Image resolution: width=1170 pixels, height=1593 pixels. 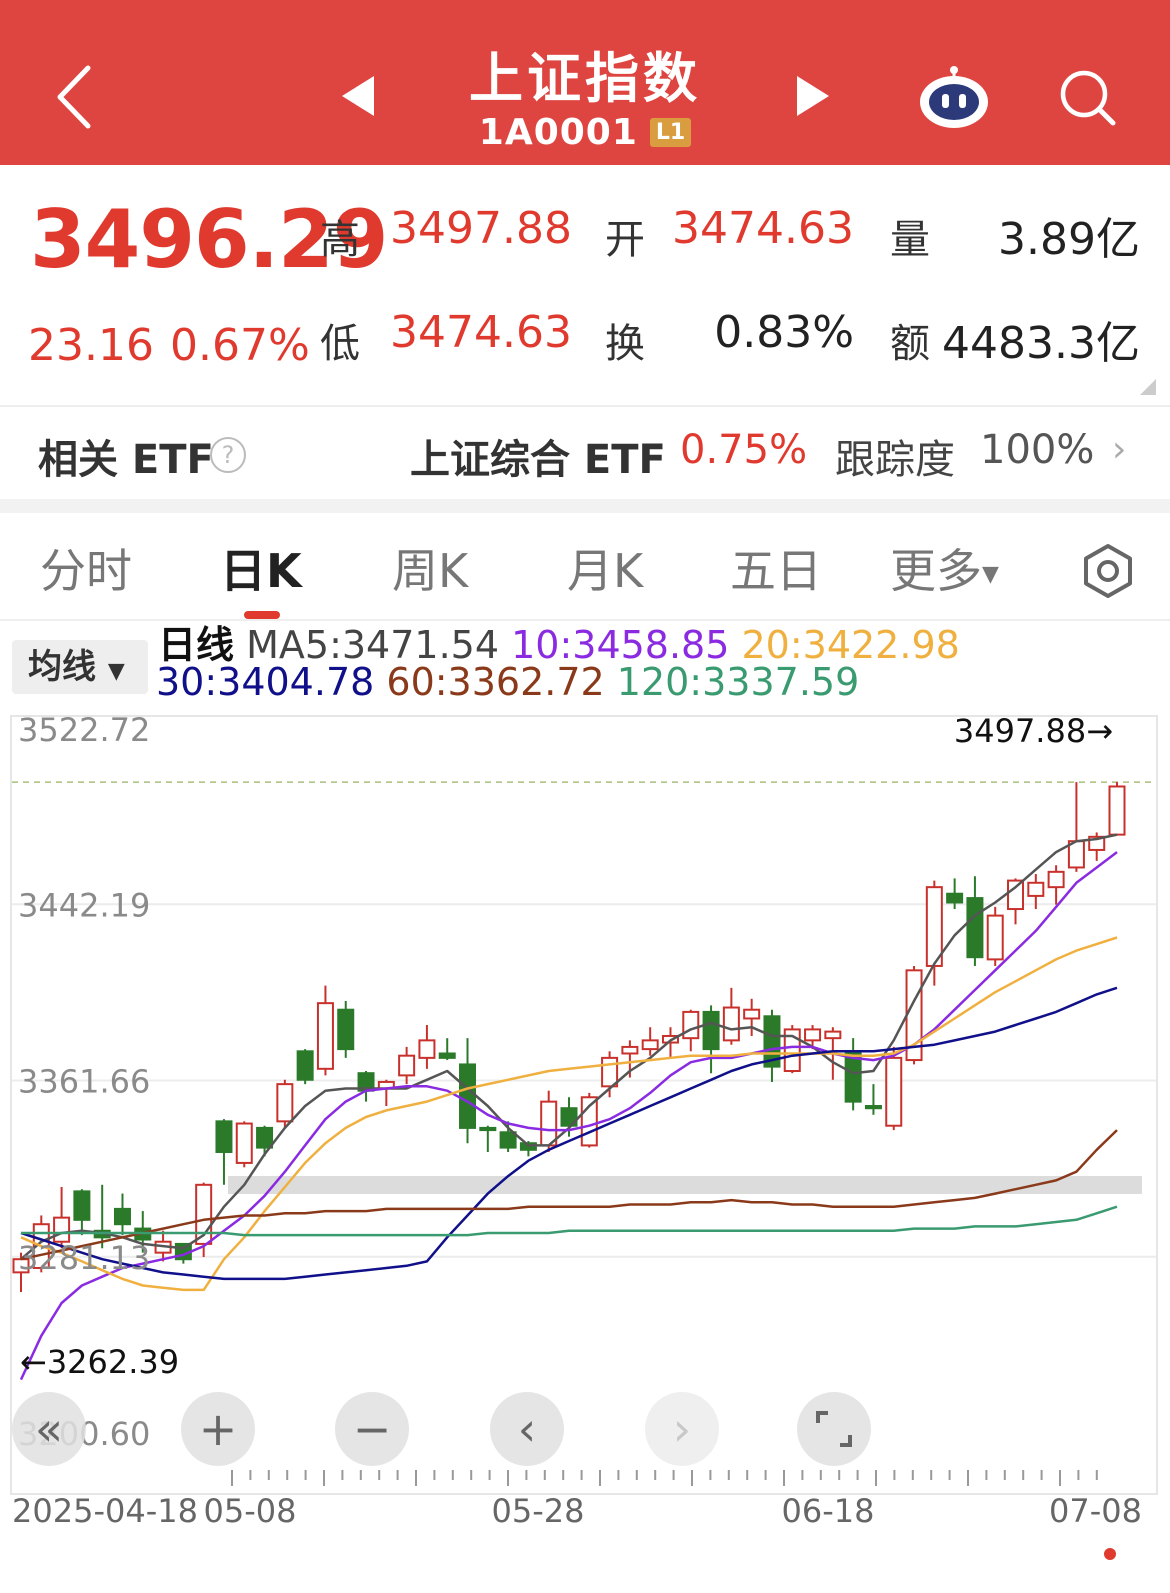 I want to click on x-axis-label: 05-08, so click(x=250, y=1511).